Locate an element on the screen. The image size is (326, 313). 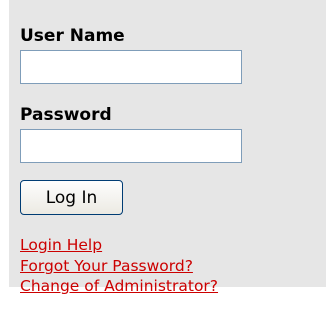
login-help-link: Login Help is located at coordinates (61, 245).